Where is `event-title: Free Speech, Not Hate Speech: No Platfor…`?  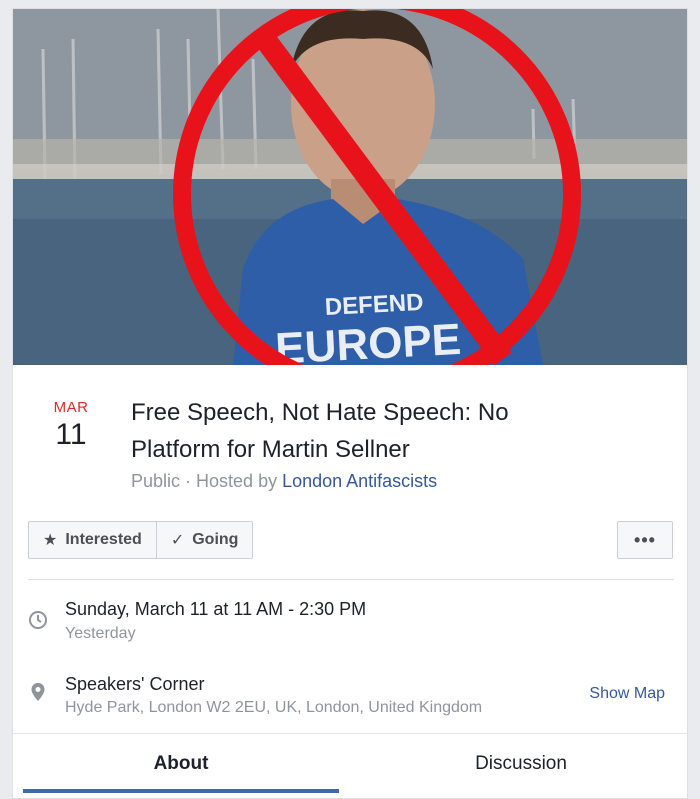 event-title: Free Speech, Not Hate Speech: No Platfor… is located at coordinates (320, 431).